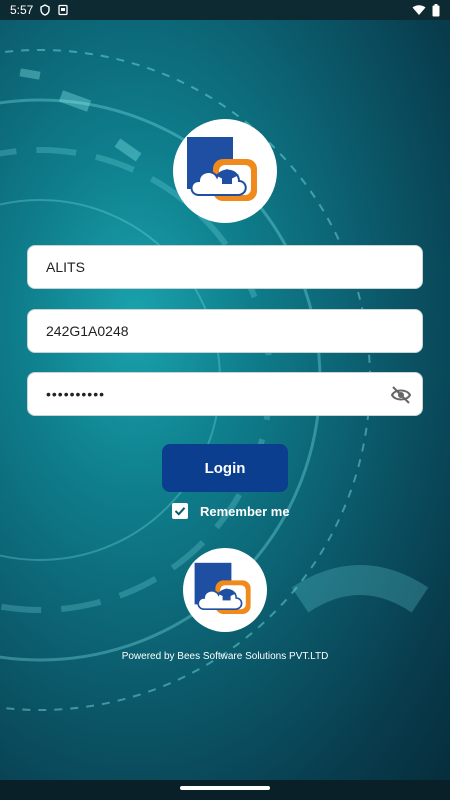 This screenshot has height=800, width=450. I want to click on footer-logo, so click(225, 590).